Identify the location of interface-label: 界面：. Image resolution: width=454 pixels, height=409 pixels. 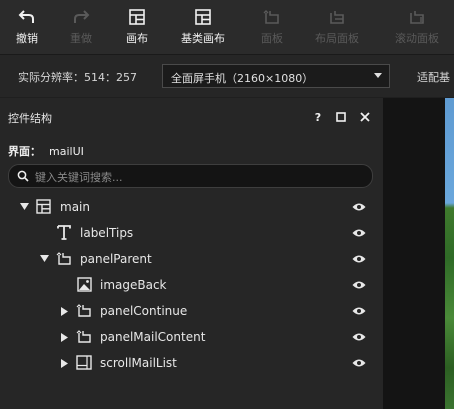
(24, 151).